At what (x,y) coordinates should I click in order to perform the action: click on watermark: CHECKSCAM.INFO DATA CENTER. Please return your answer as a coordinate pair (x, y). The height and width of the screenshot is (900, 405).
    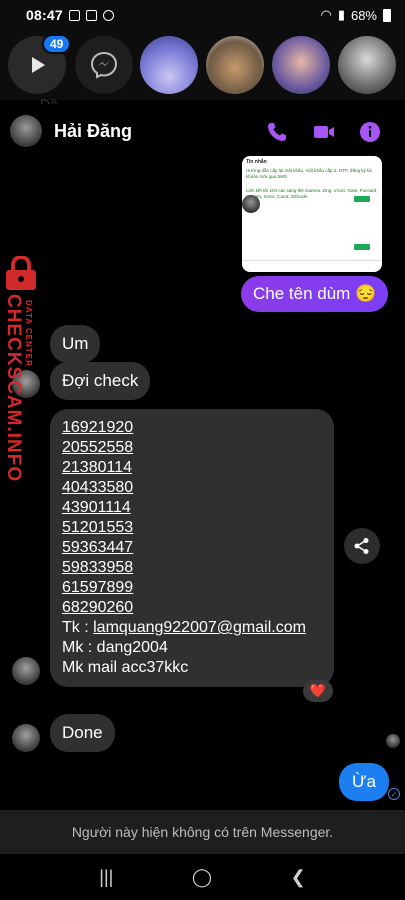
    Looking at the image, I should click on (22, 396).